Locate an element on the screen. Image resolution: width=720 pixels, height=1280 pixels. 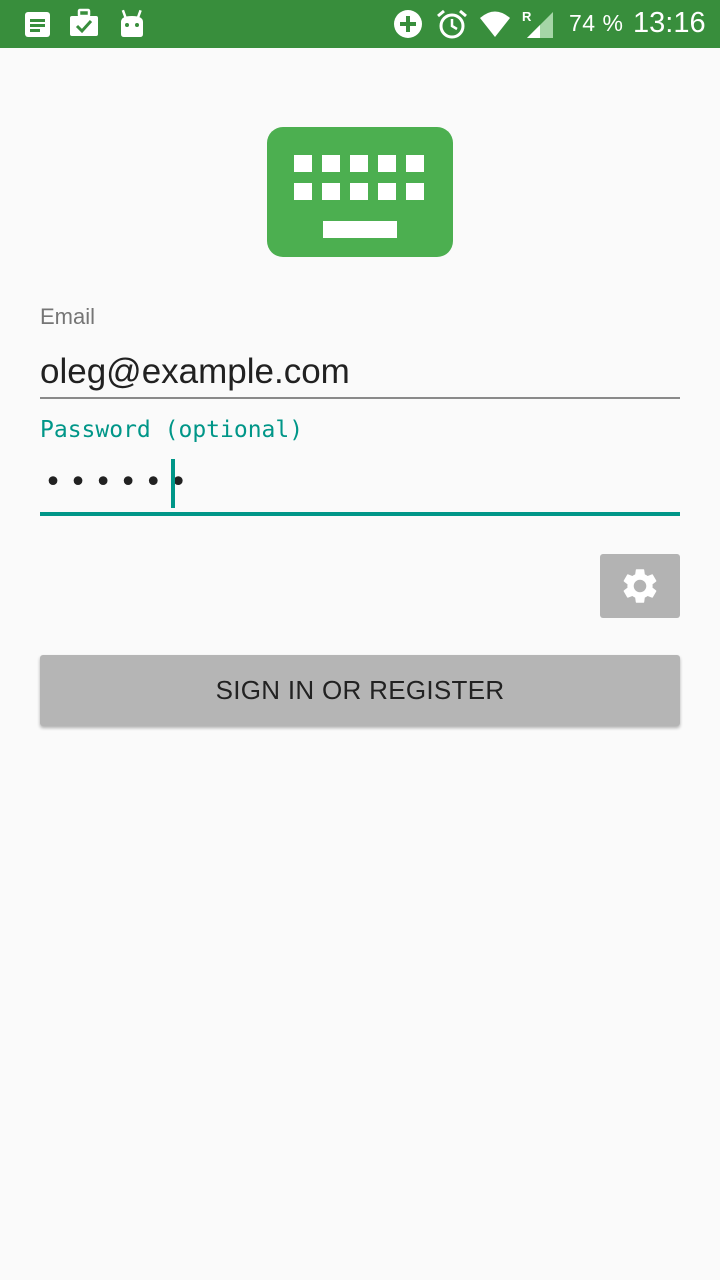
status-bar: R 74 % 13:16 is located at coordinates (360, 24).